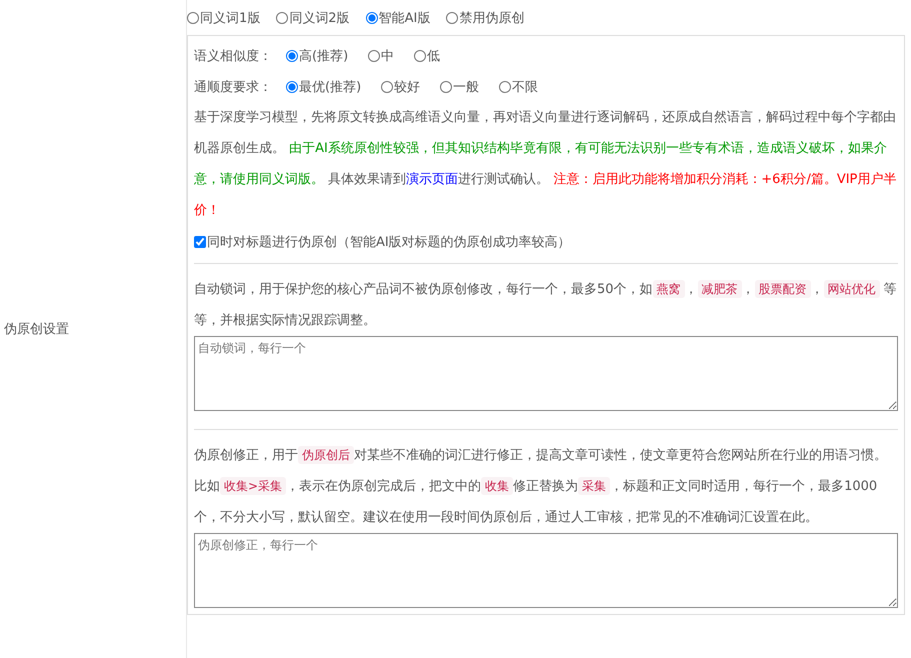  What do you see at coordinates (233, 87) in the screenshot?
I see `fluency-label: 通顺度要求：` at bounding box center [233, 87].